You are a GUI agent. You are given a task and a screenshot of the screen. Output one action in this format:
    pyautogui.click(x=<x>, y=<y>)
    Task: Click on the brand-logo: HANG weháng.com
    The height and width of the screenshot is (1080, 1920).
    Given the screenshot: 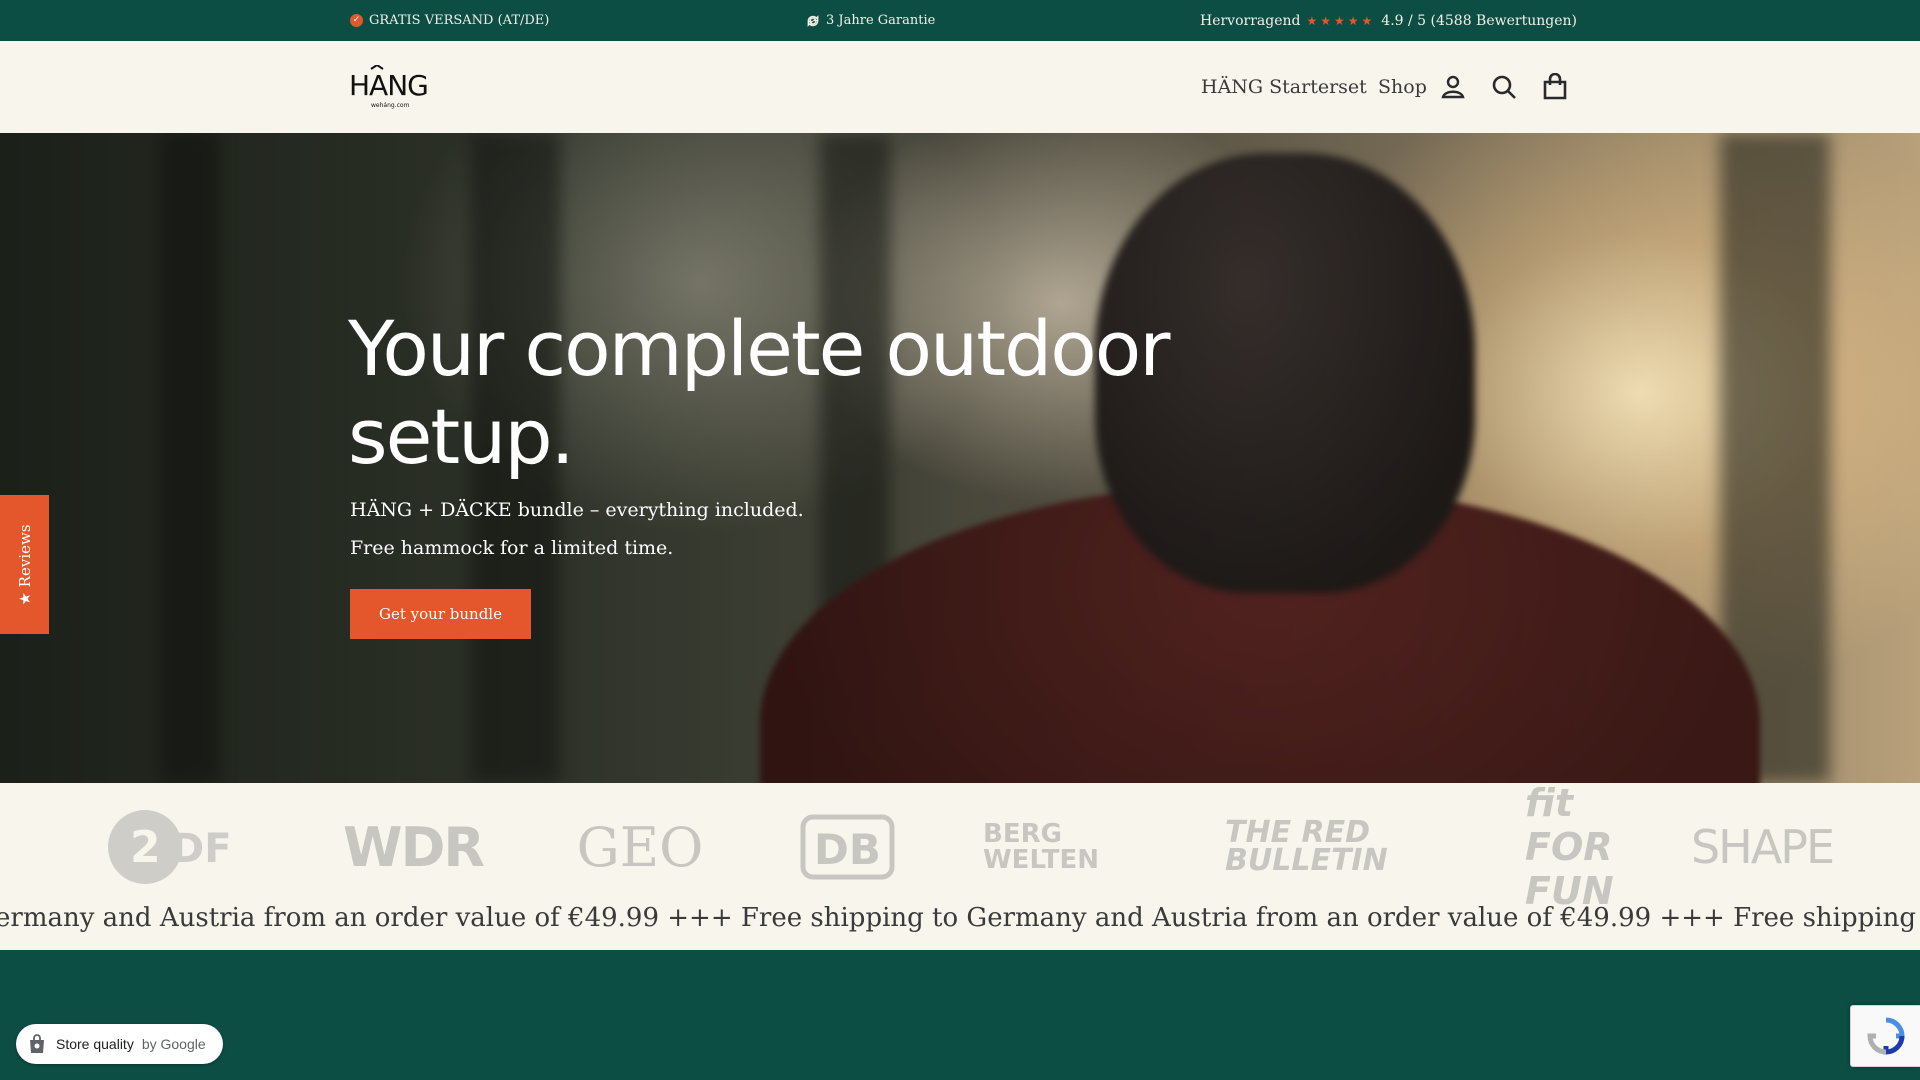 What is the action you would take?
    pyautogui.click(x=389, y=86)
    